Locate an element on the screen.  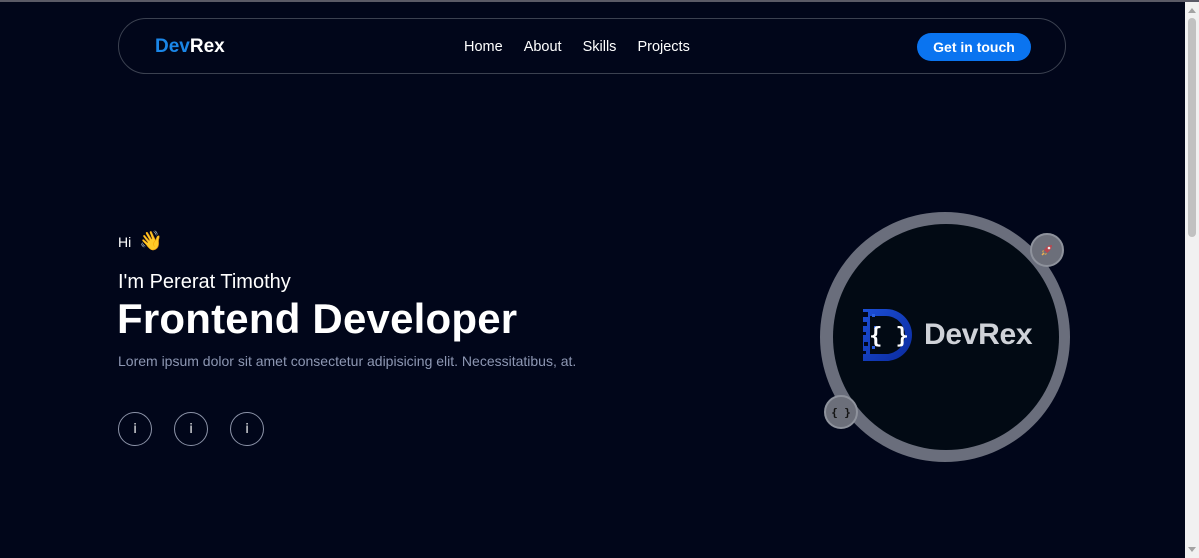
rocket-icon is located at coordinates (1046, 250).